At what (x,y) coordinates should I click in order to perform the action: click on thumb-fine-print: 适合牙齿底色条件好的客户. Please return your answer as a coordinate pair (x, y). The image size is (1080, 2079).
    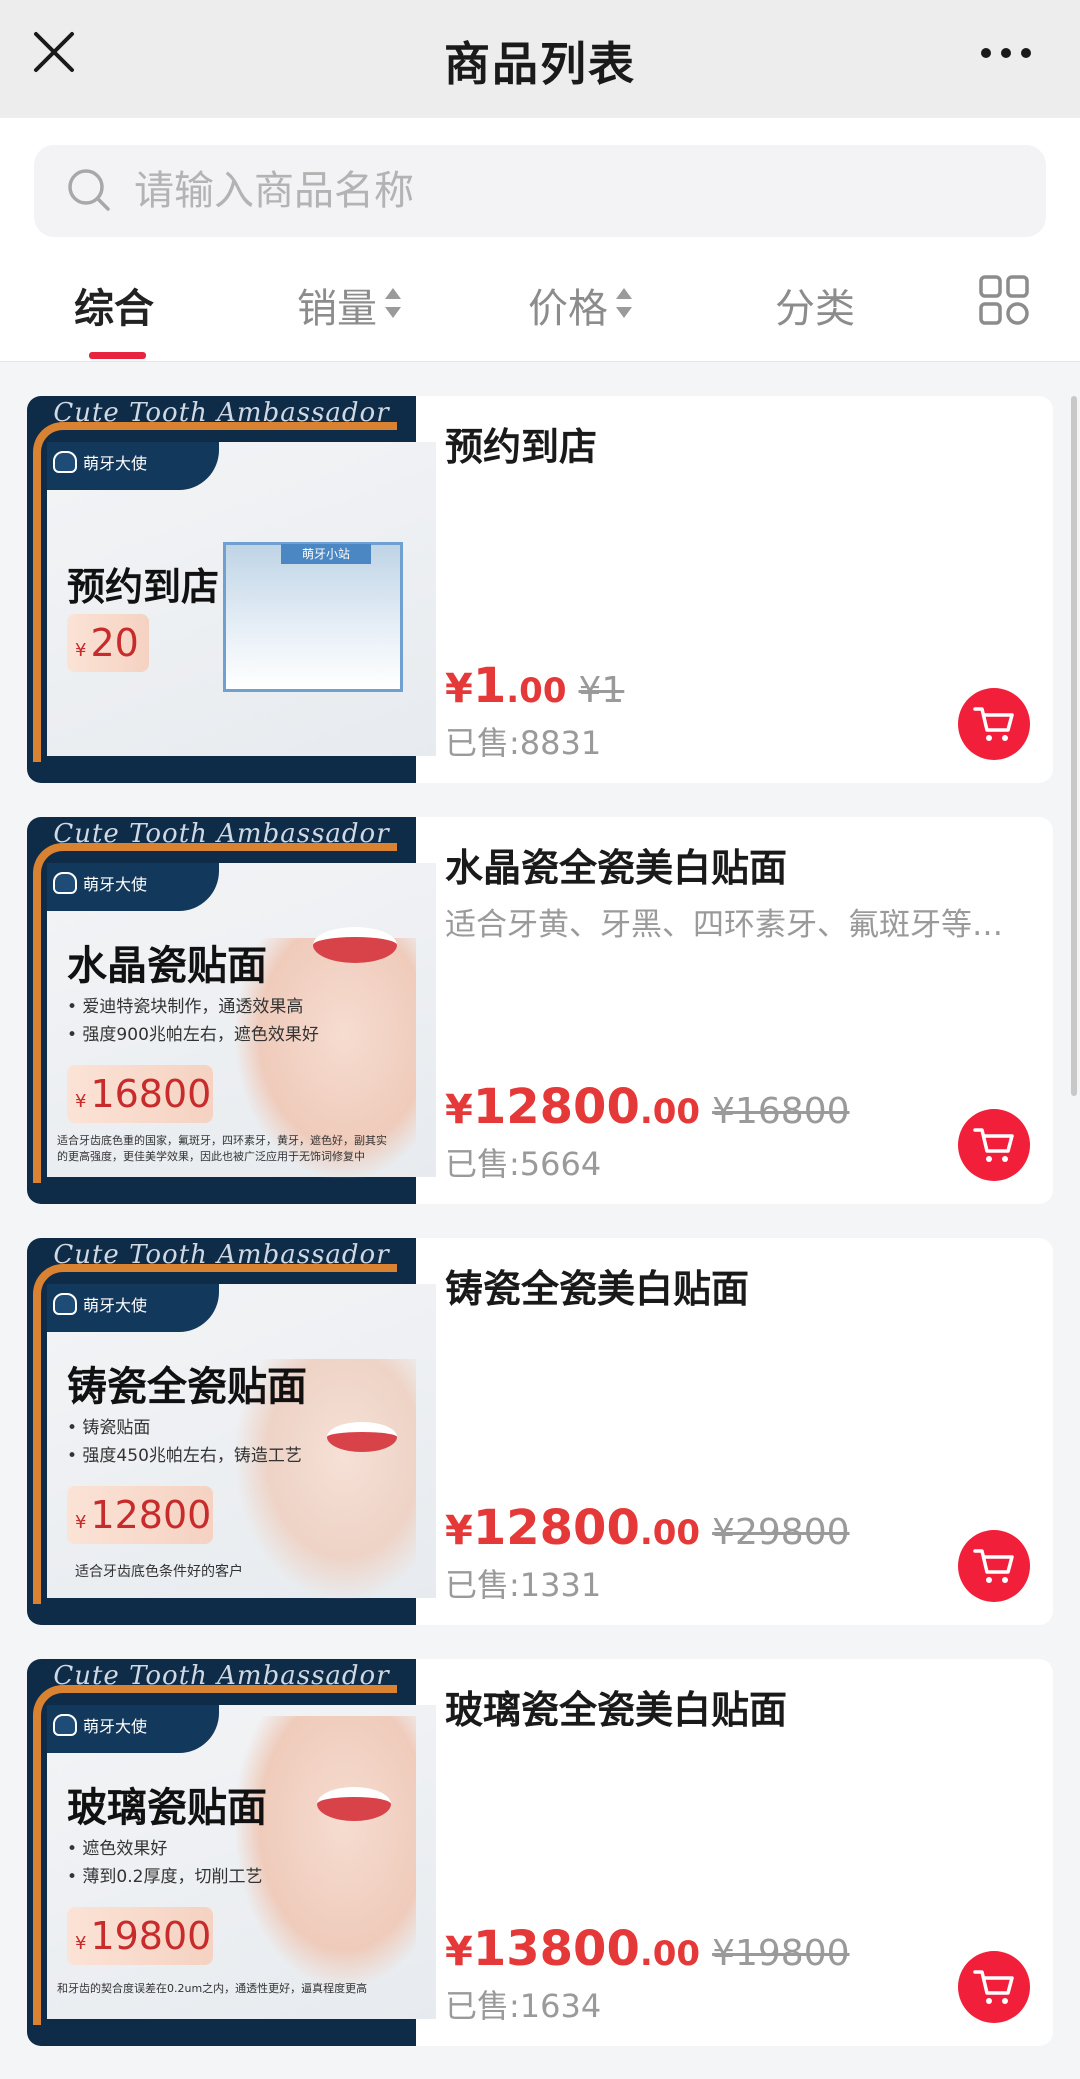
    Looking at the image, I should click on (159, 1572).